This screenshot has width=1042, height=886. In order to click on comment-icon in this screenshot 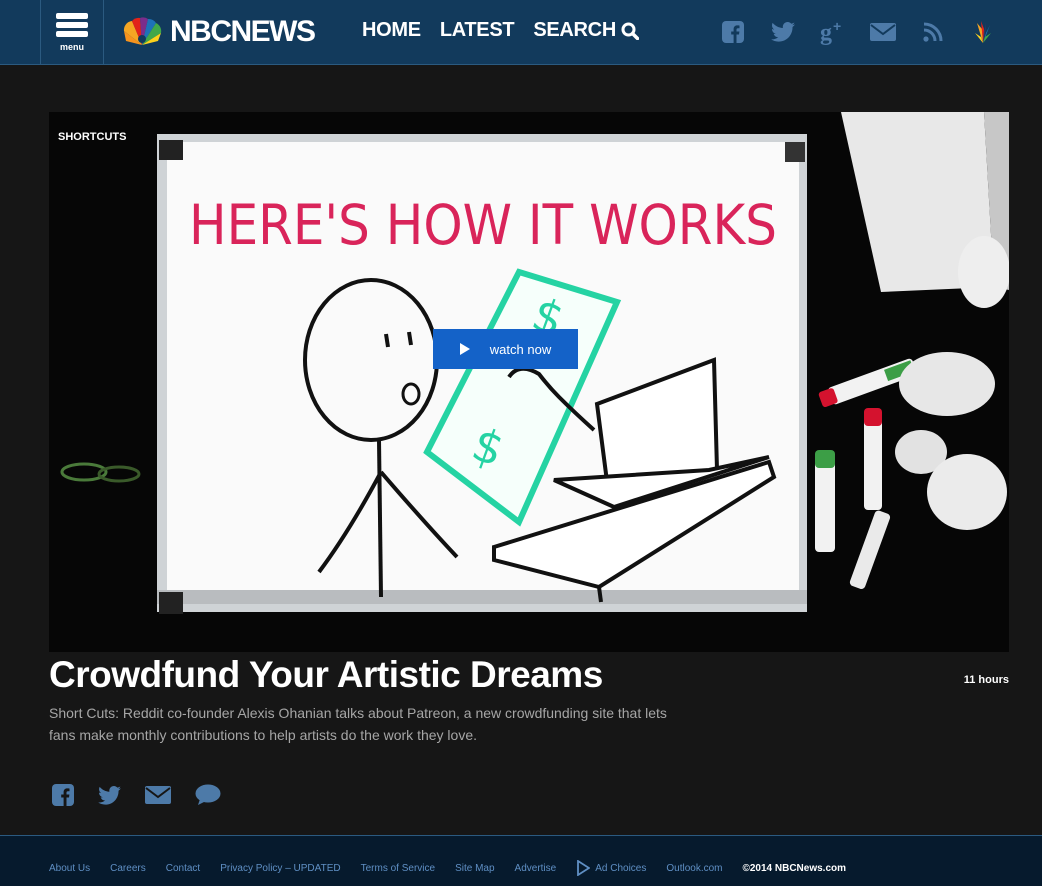, I will do `click(208, 794)`.